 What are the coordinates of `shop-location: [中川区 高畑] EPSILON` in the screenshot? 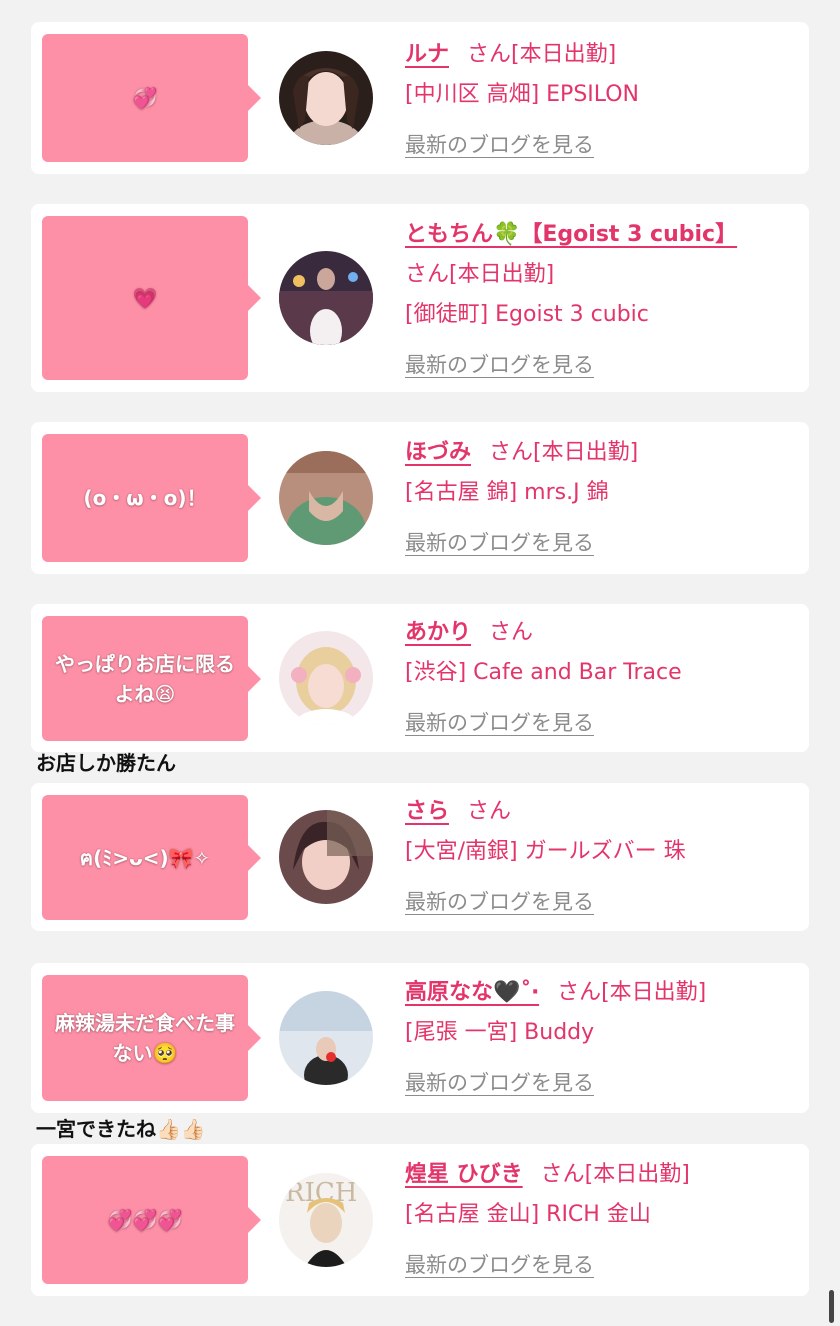 It's located at (522, 94).